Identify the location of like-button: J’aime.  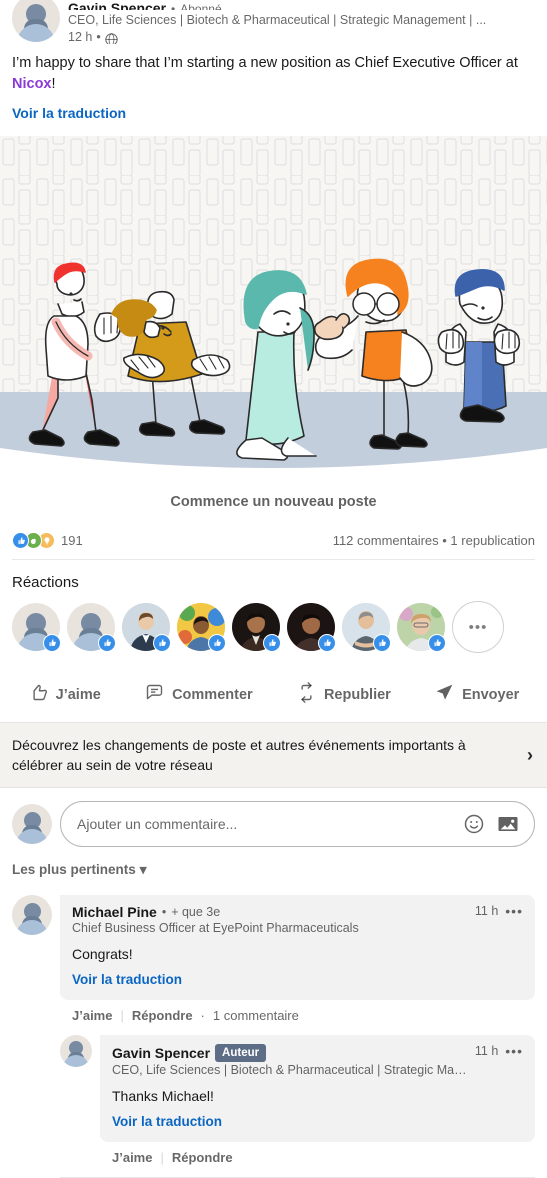
(64, 694).